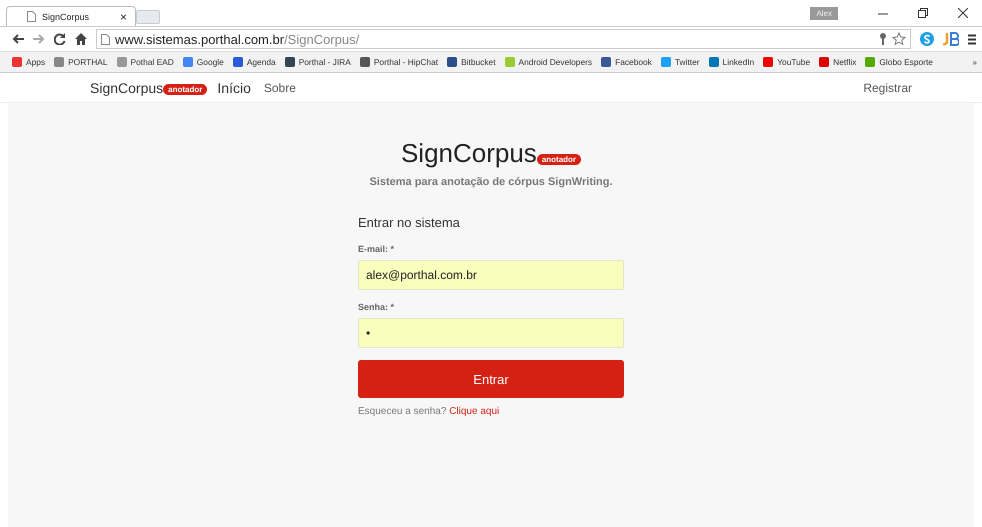 The image size is (982, 527). Describe the element at coordinates (377, 307) in the screenshot. I see `field-label: Senha: *` at that location.